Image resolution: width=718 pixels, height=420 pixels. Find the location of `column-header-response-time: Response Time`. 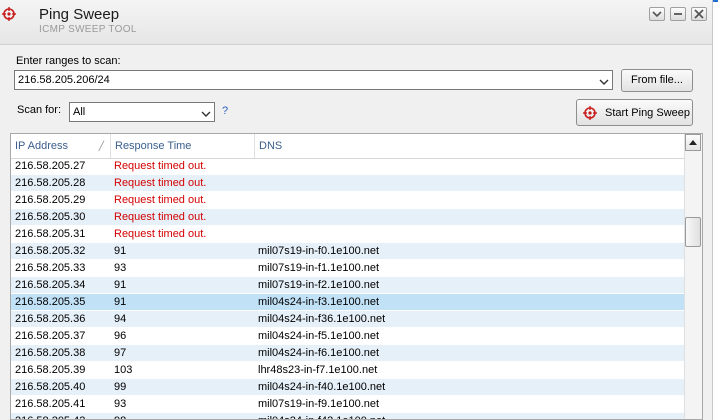

column-header-response-time: Response Time is located at coordinates (183, 146).